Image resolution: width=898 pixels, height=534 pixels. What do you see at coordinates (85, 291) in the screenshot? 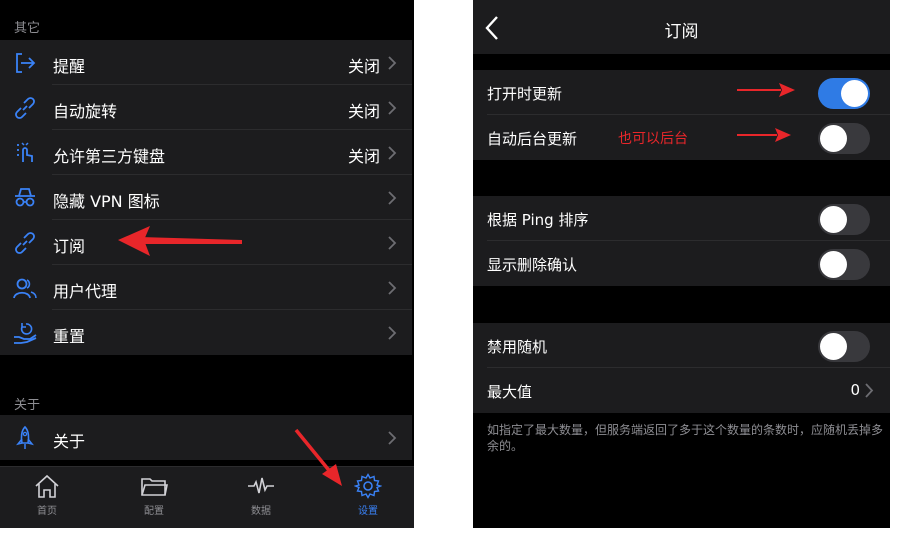
I see `settings-item-label: 用户代理` at bounding box center [85, 291].